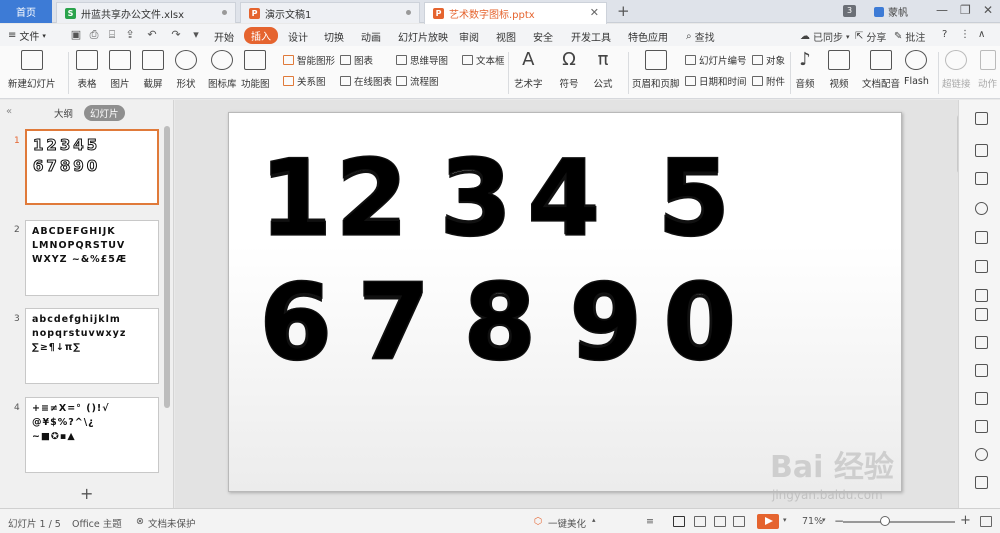 The image size is (1000, 533). What do you see at coordinates (334, 36) in the screenshot?
I see `menu-transition: 切换` at bounding box center [334, 36].